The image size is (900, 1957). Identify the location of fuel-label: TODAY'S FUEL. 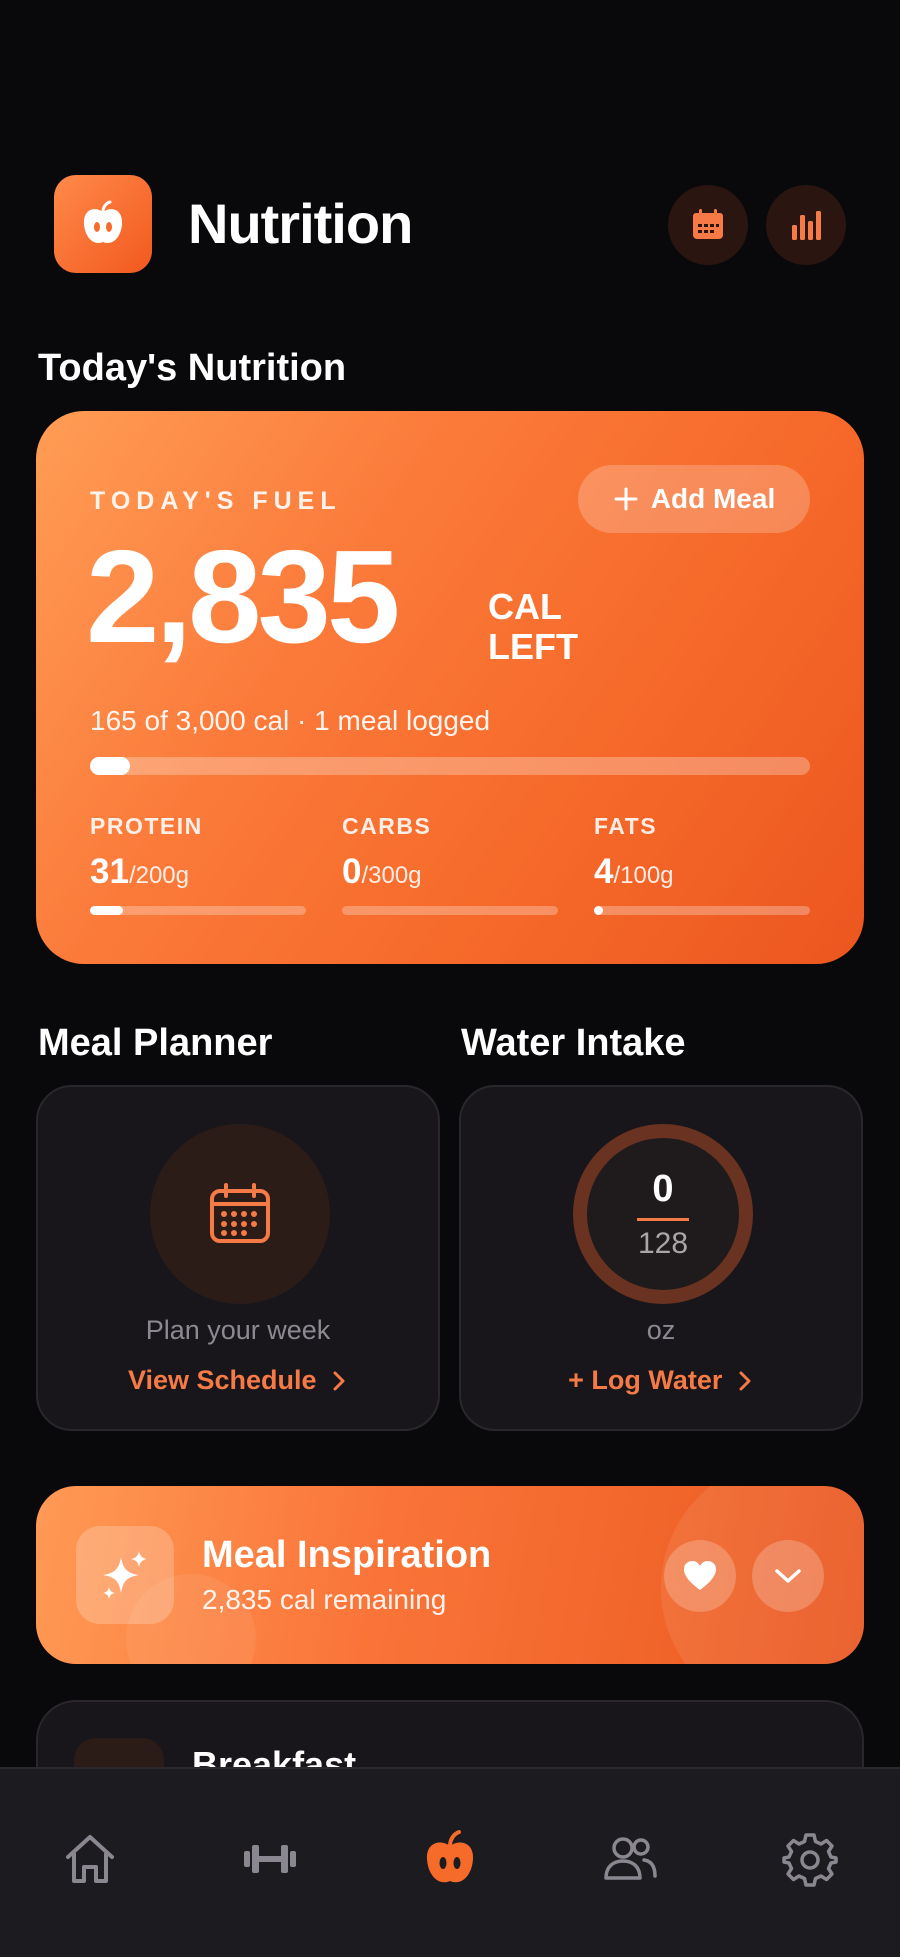
(216, 501).